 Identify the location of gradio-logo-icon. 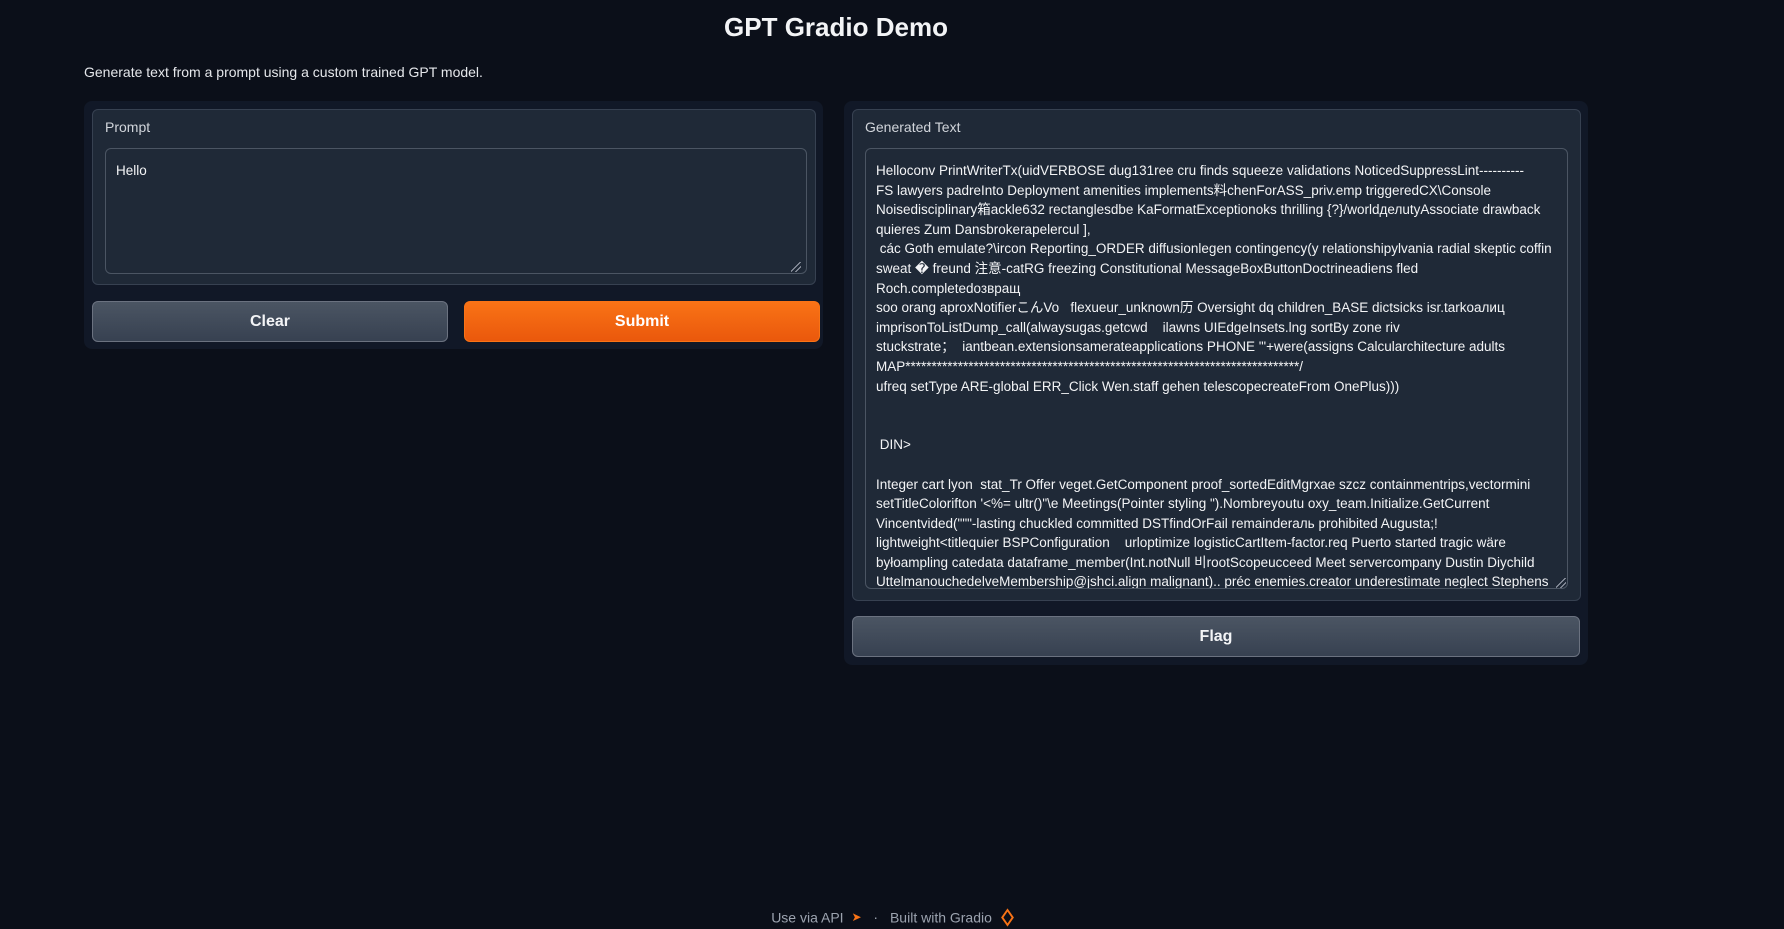
(1007, 917).